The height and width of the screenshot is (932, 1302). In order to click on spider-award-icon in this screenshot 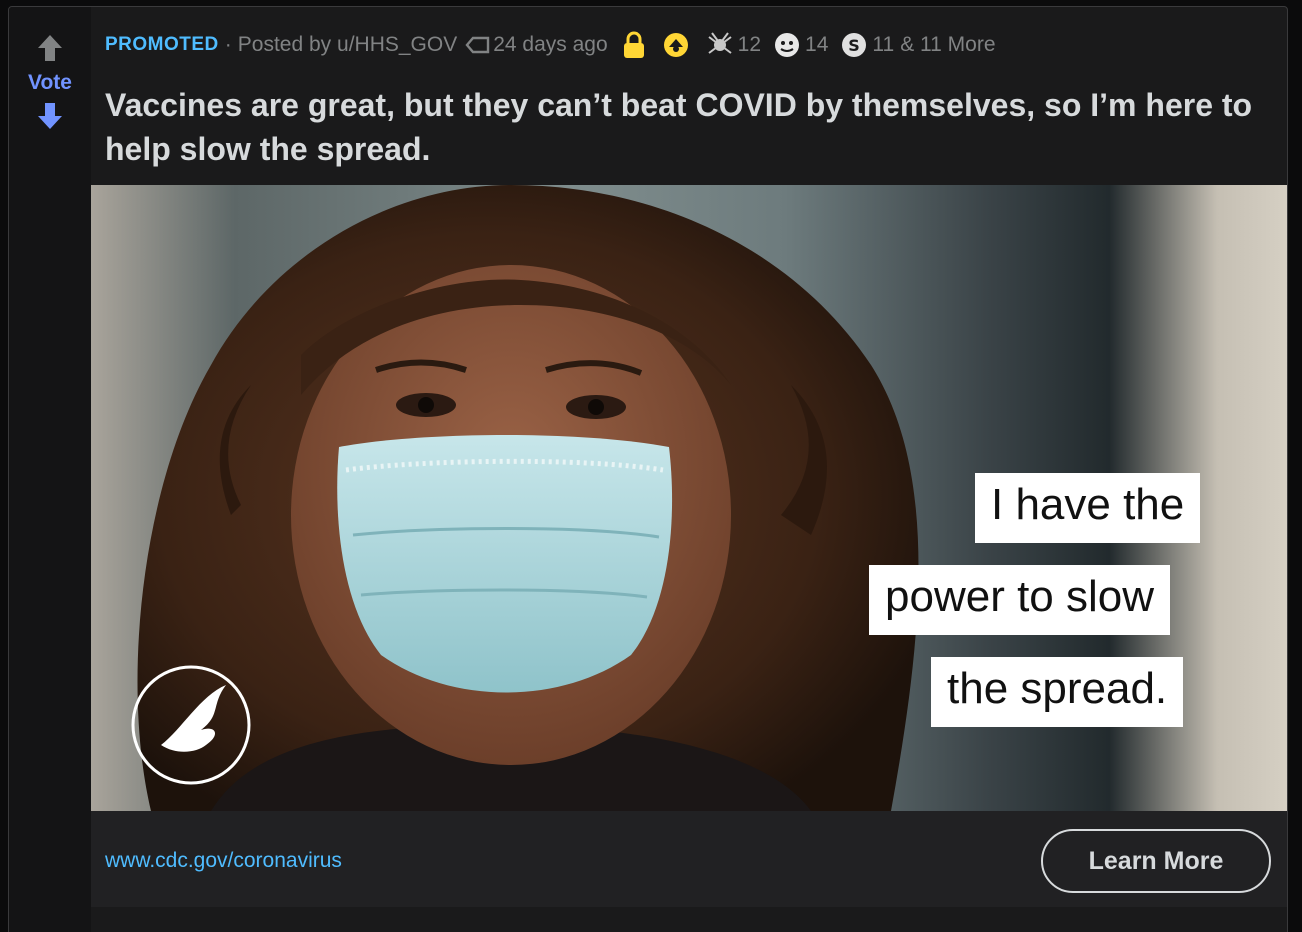, I will do `click(720, 45)`.